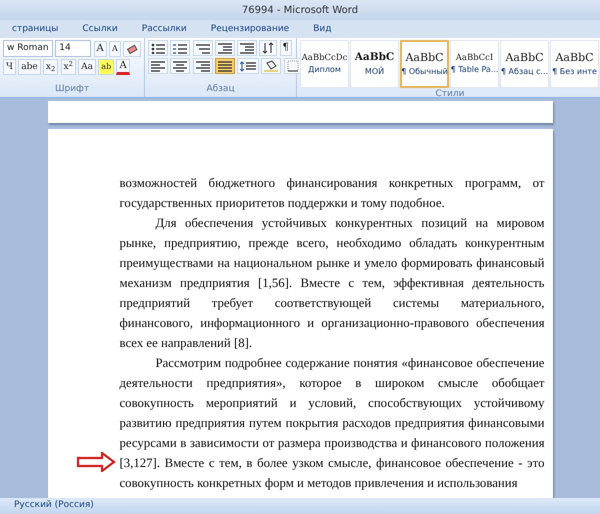 The width and height of the screenshot is (600, 514). I want to click on window-title: 76994 - Microsoft Word, so click(300, 11).